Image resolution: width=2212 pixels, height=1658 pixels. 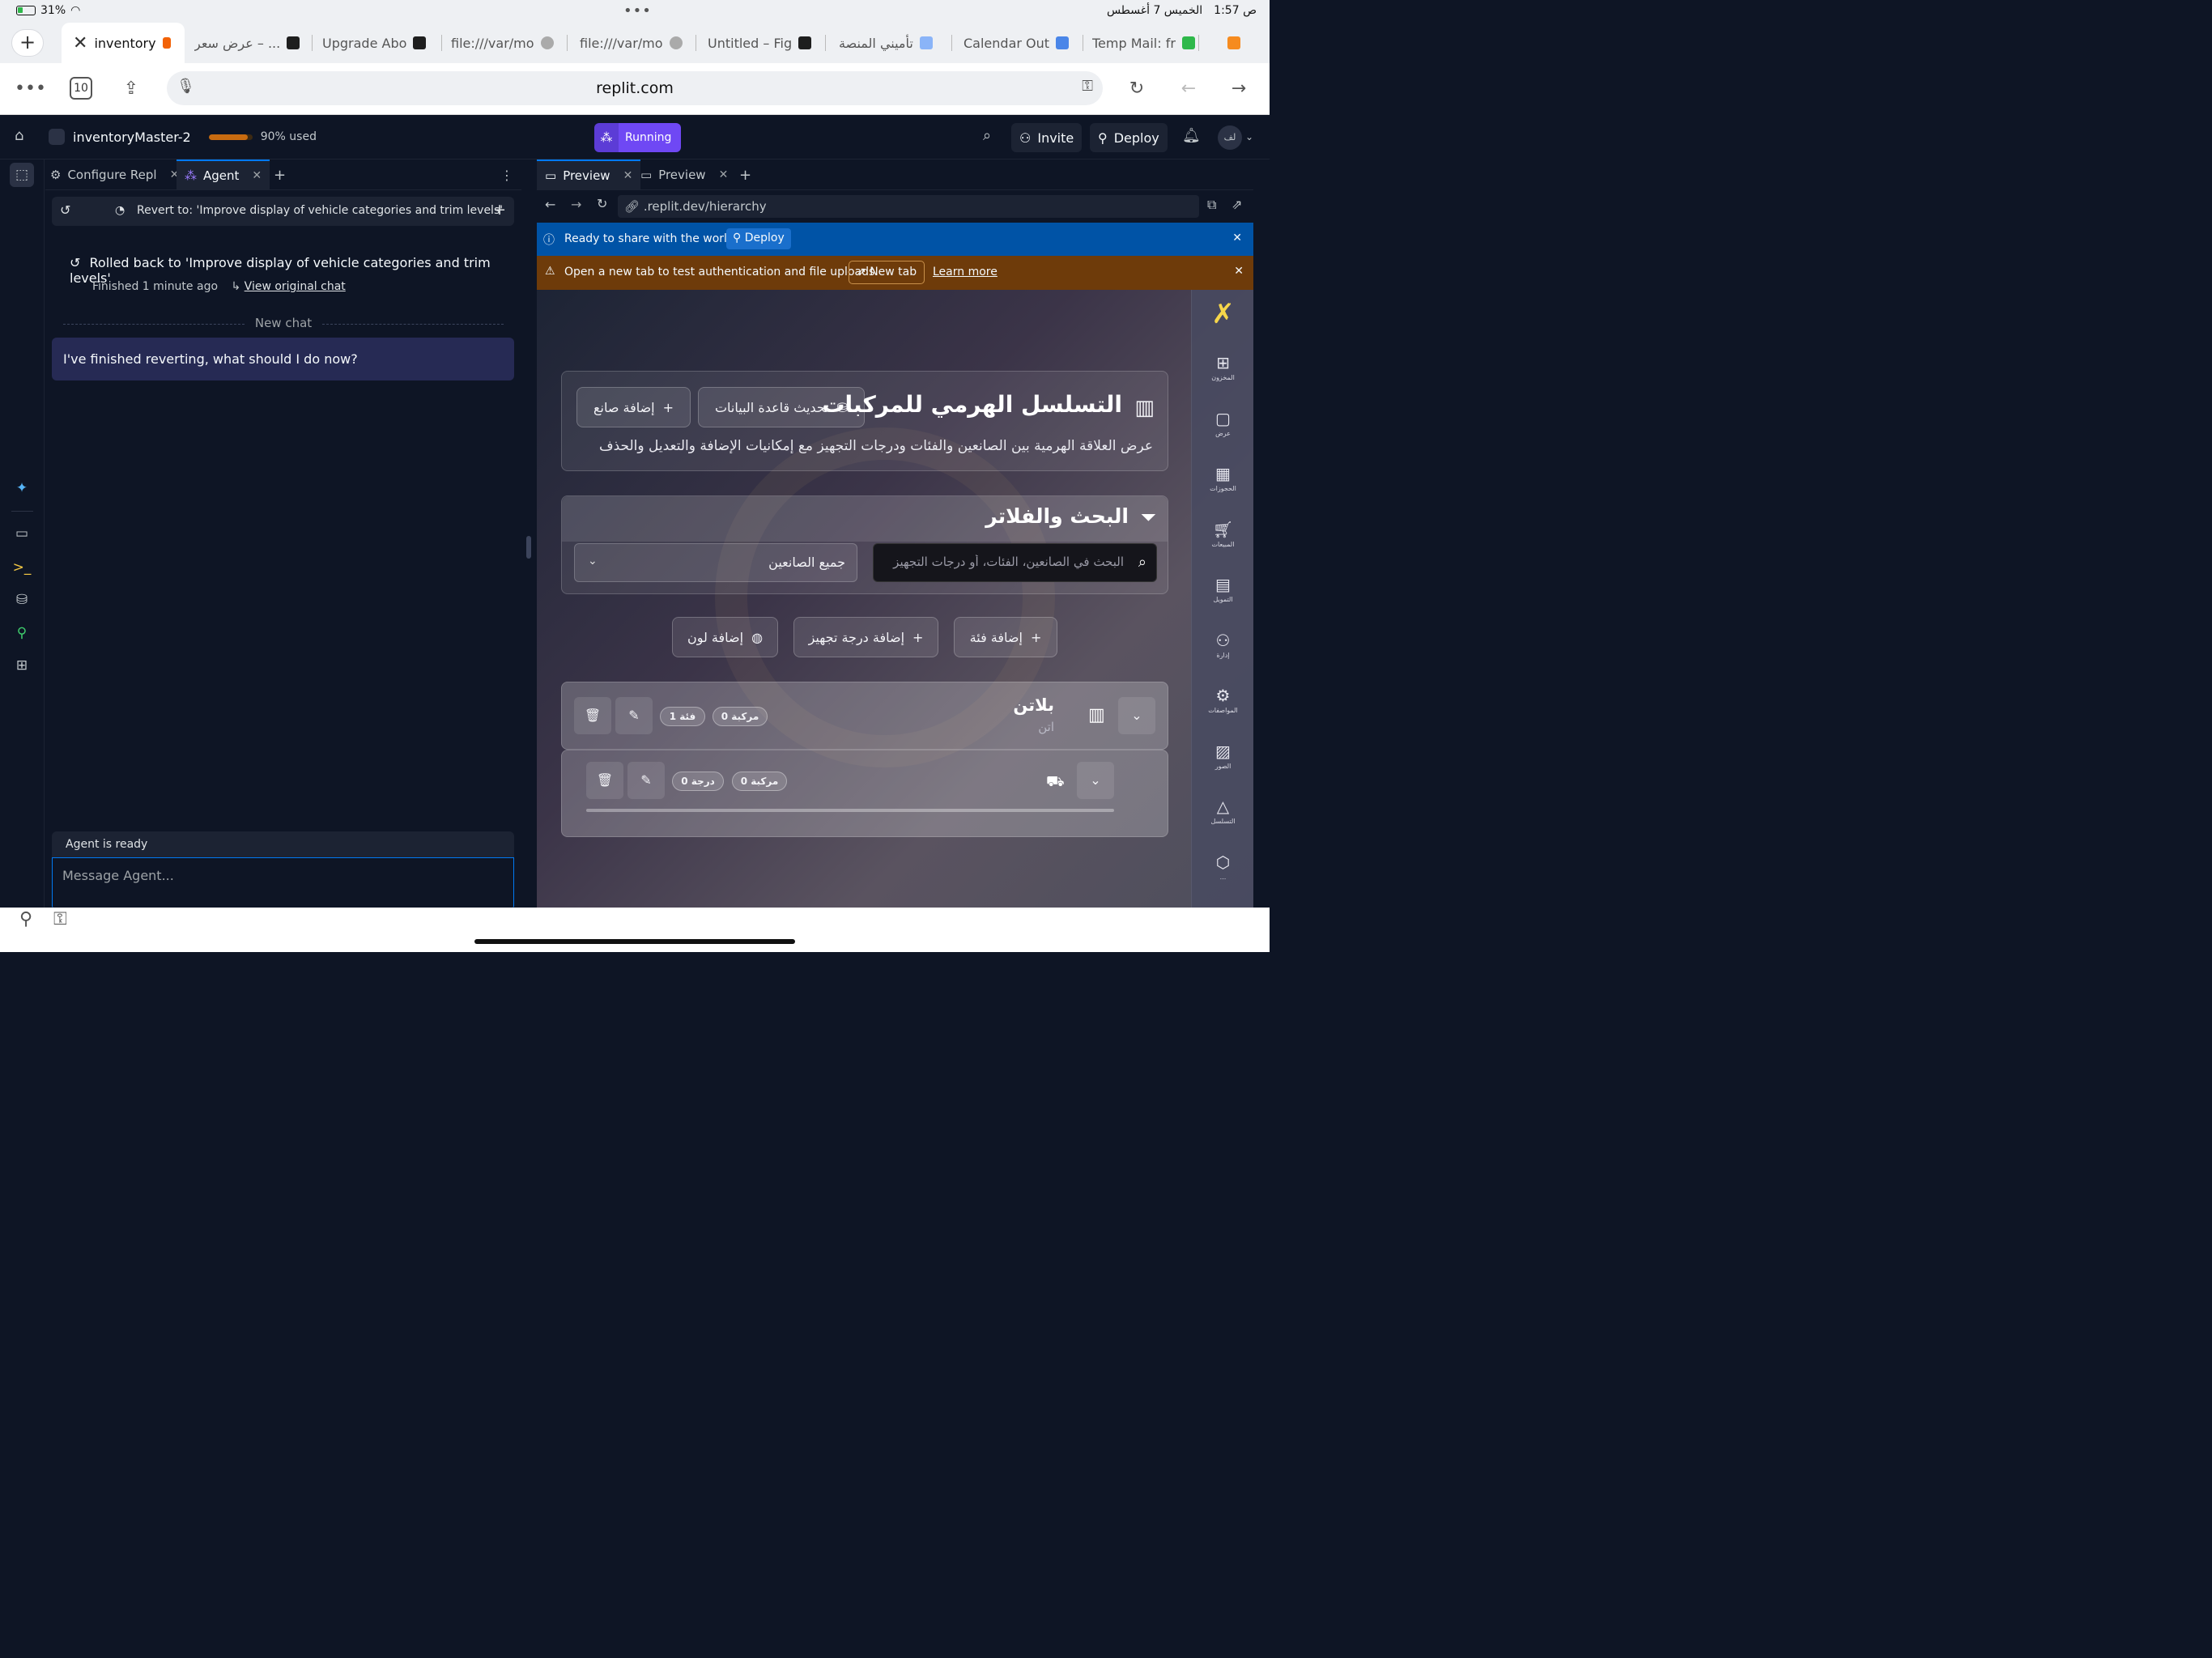 I want to click on browser-tab: Temp Mail: fr, so click(x=1146, y=43).